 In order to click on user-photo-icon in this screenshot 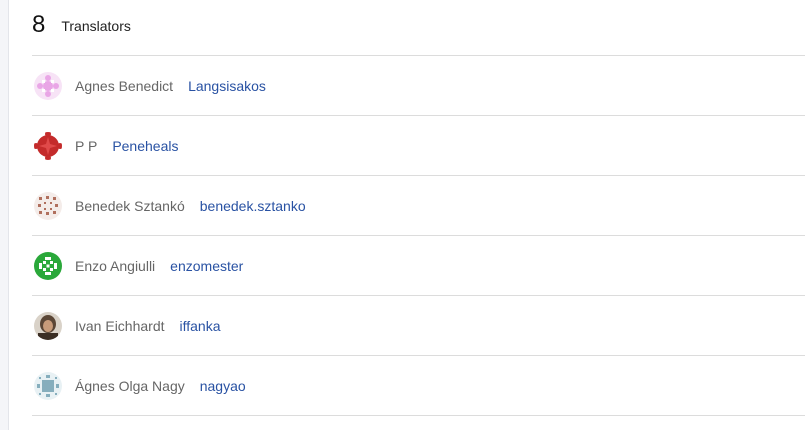, I will do `click(48, 325)`.